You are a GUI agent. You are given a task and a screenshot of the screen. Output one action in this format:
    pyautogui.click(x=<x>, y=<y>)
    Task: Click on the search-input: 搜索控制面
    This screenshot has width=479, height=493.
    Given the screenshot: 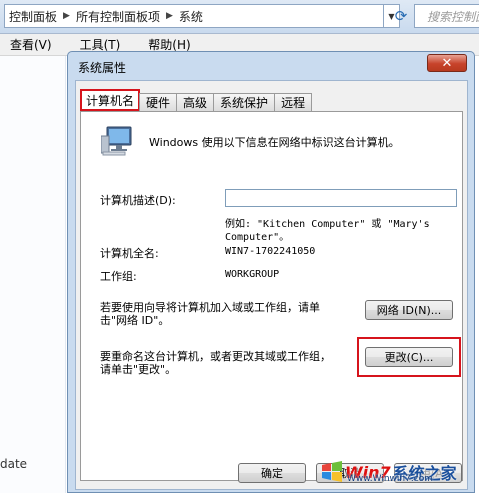 What is the action you would take?
    pyautogui.click(x=446, y=16)
    